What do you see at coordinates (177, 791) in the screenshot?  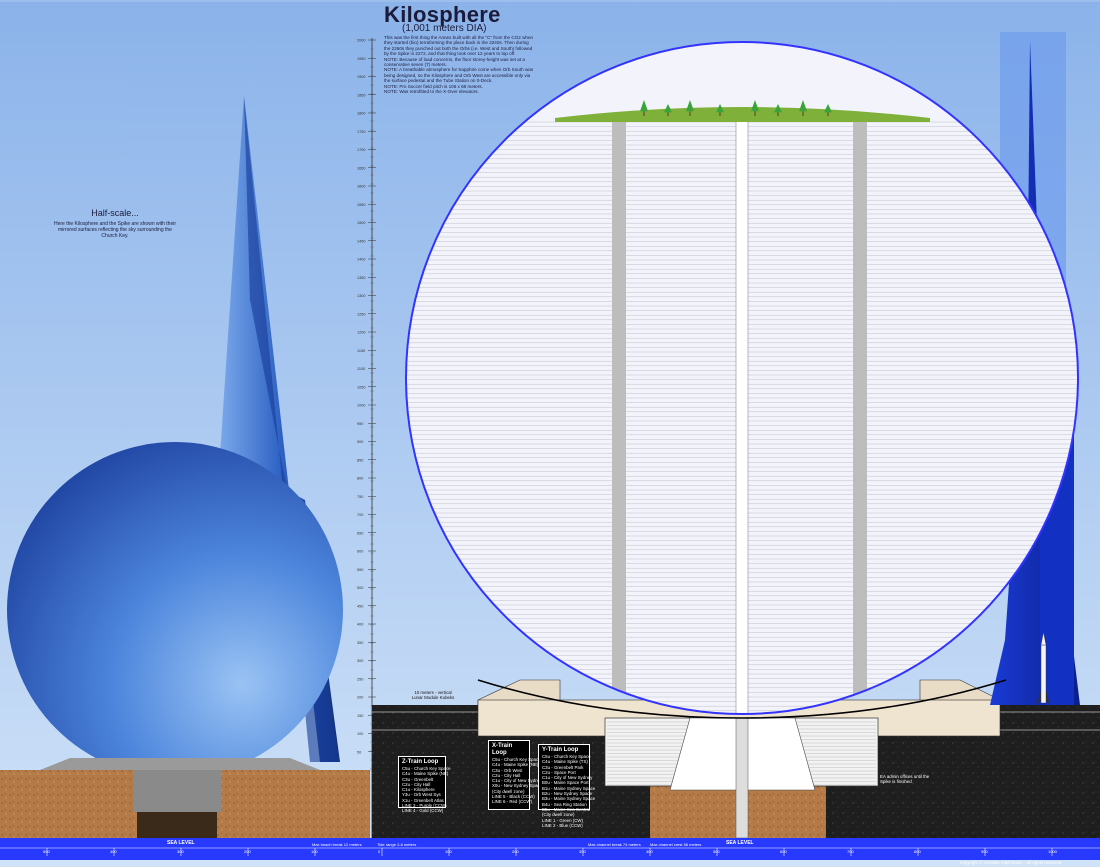 I see `left-shaft` at bounding box center [177, 791].